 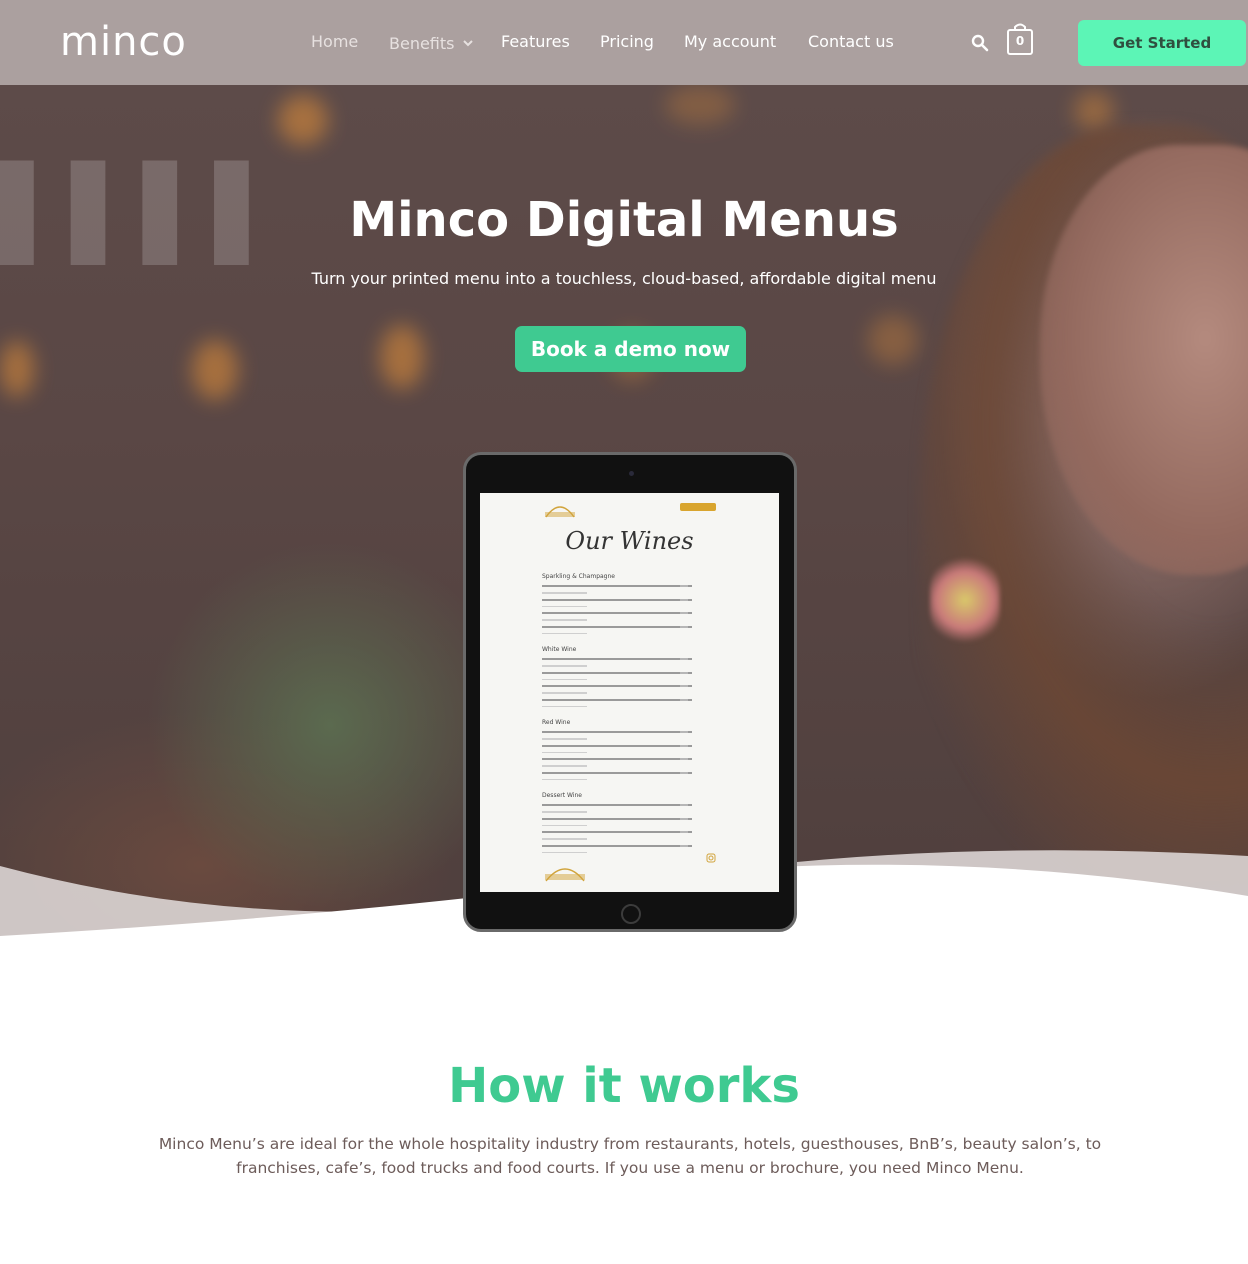 I want to click on section-heading: Dessert Wine, so click(x=562, y=795).